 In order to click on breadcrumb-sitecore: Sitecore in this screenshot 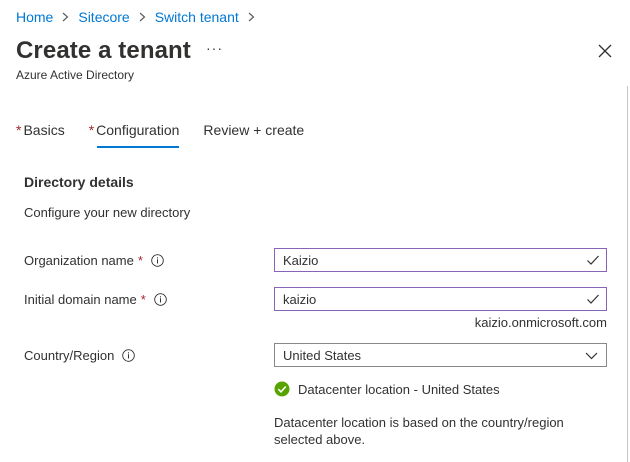, I will do `click(103, 17)`.